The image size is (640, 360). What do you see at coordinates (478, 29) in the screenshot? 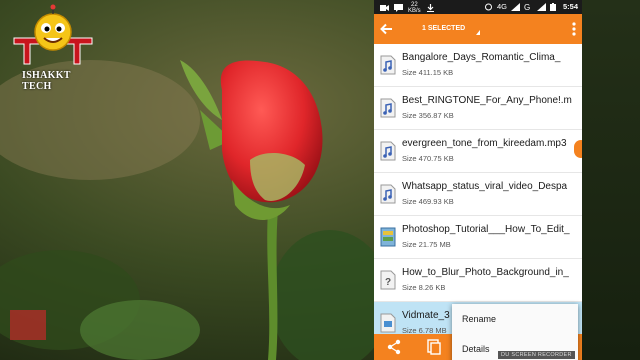
I see `app-toolbar: 1 SELECTED` at bounding box center [478, 29].